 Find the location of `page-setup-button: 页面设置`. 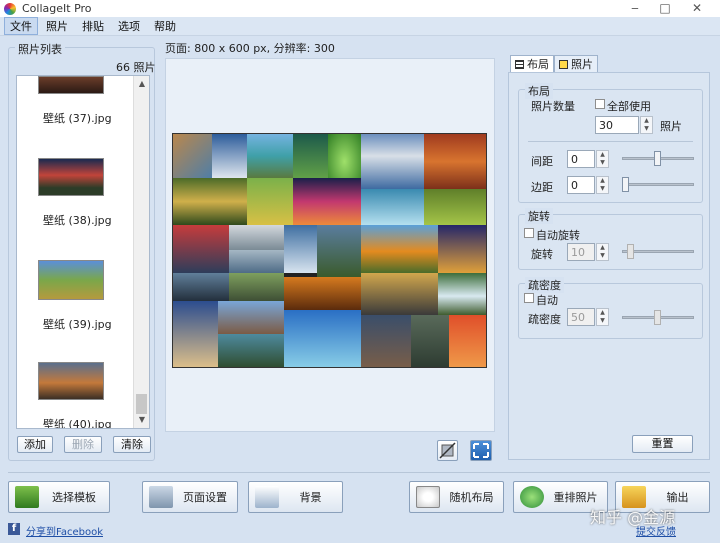

page-setup-button: 页面设置 is located at coordinates (190, 497).